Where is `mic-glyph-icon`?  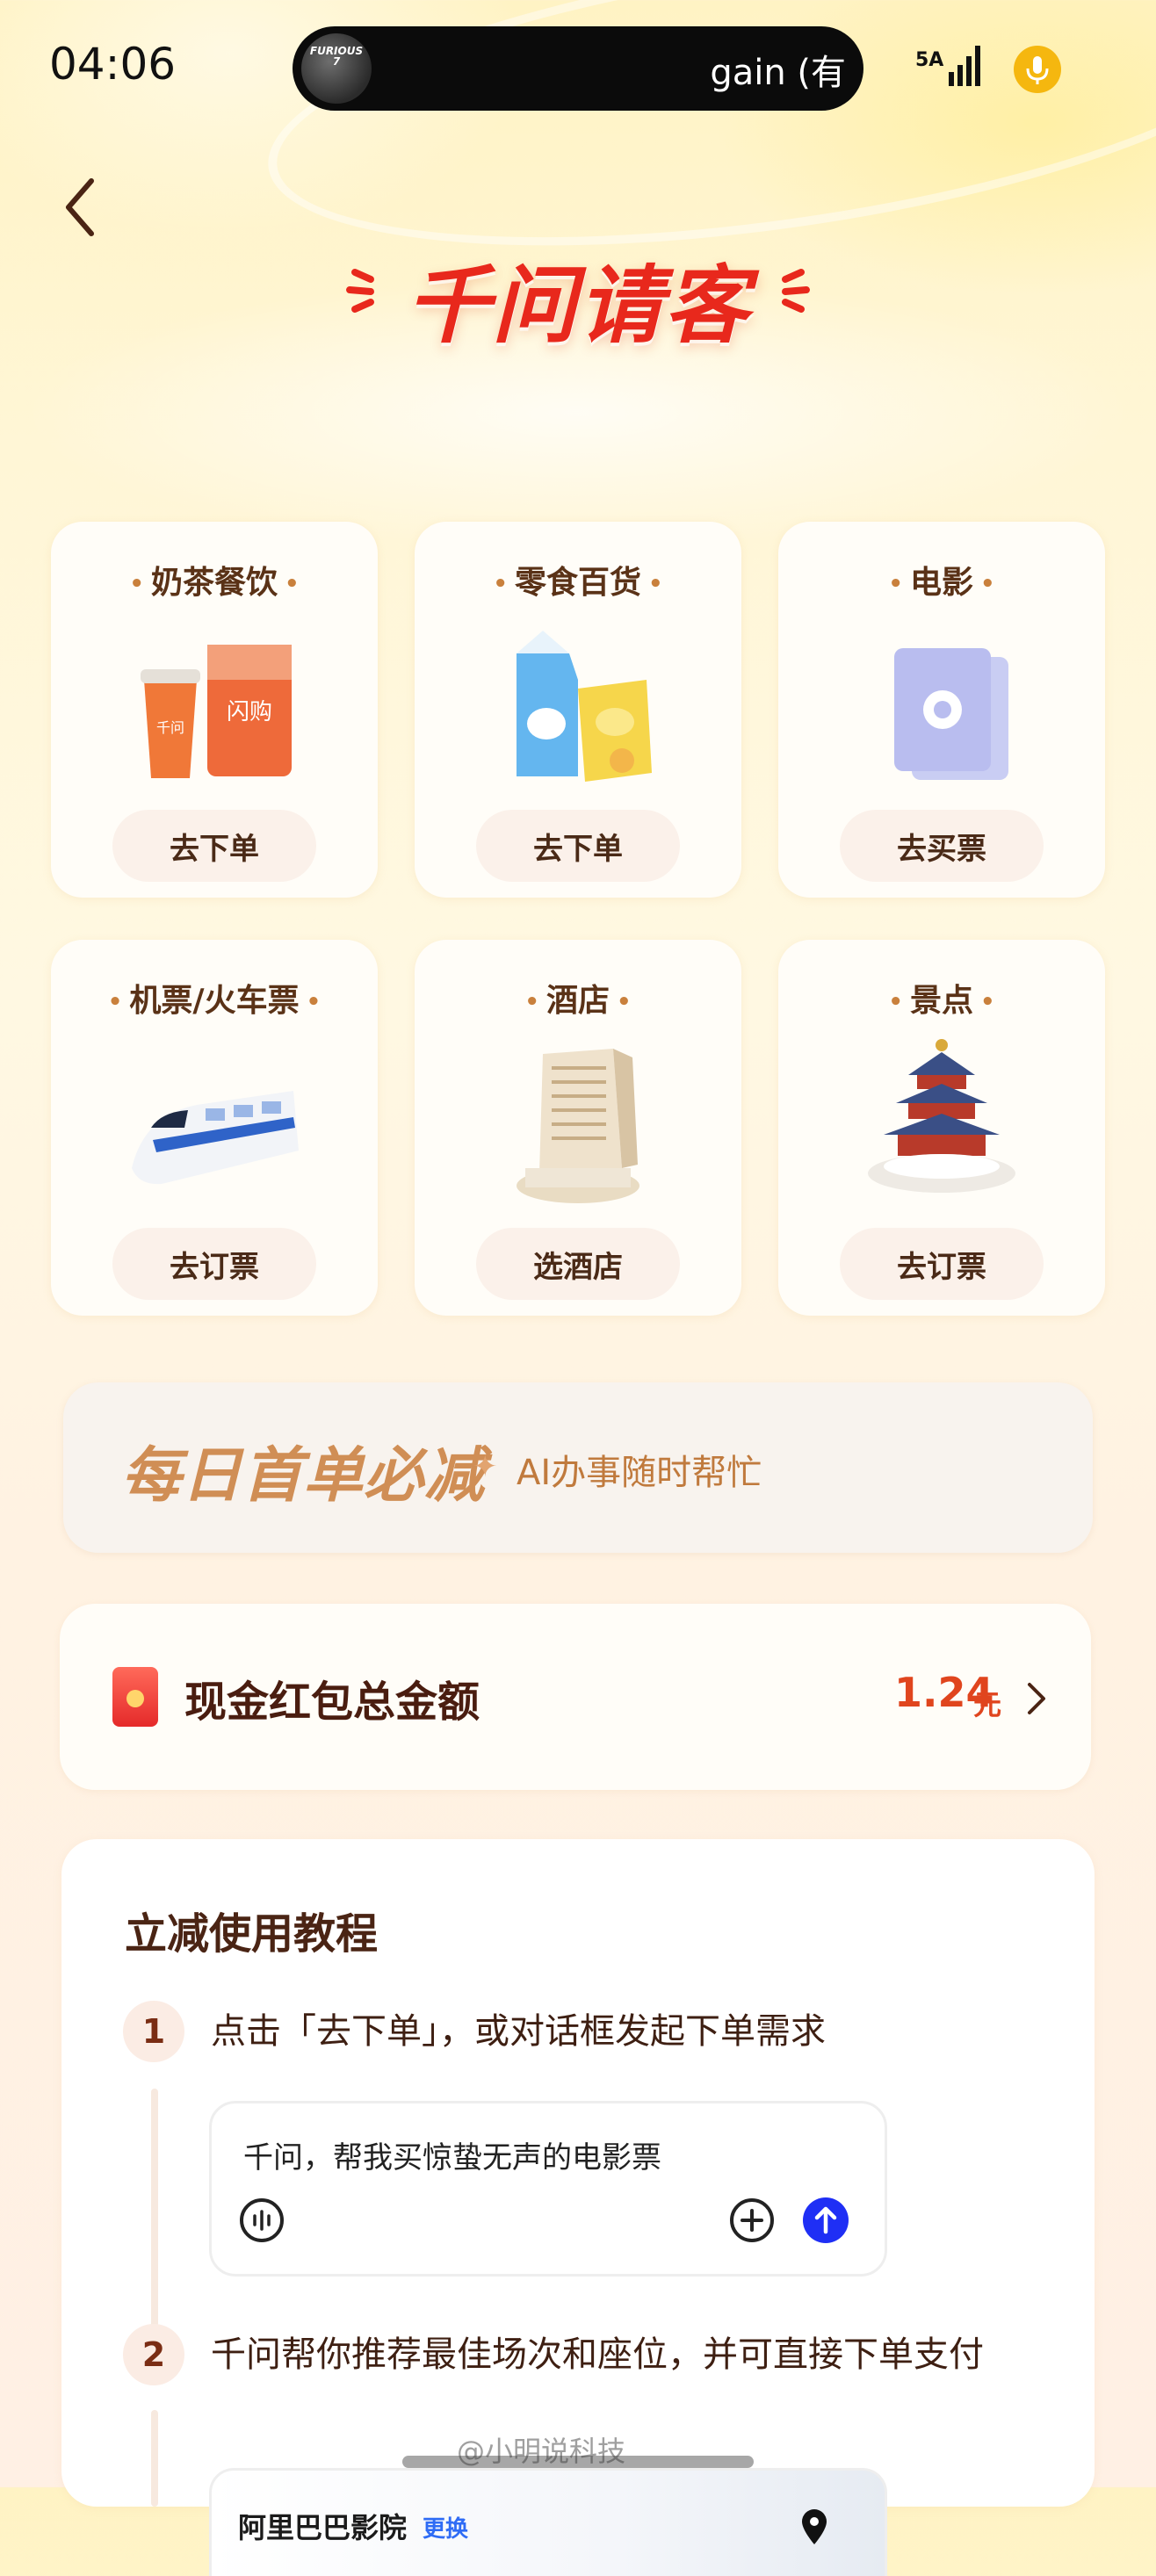 mic-glyph-icon is located at coordinates (1037, 70).